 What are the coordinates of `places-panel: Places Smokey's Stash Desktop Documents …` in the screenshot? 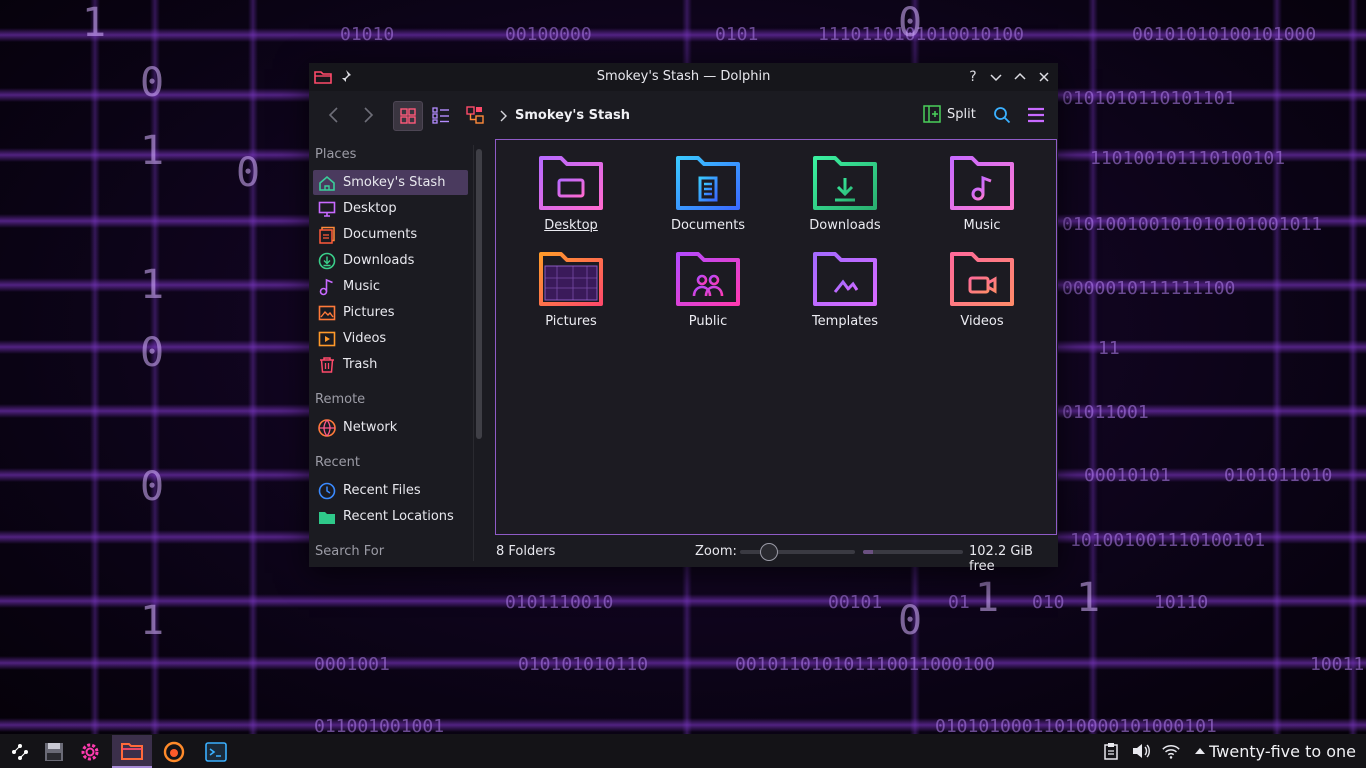 It's located at (396, 353).